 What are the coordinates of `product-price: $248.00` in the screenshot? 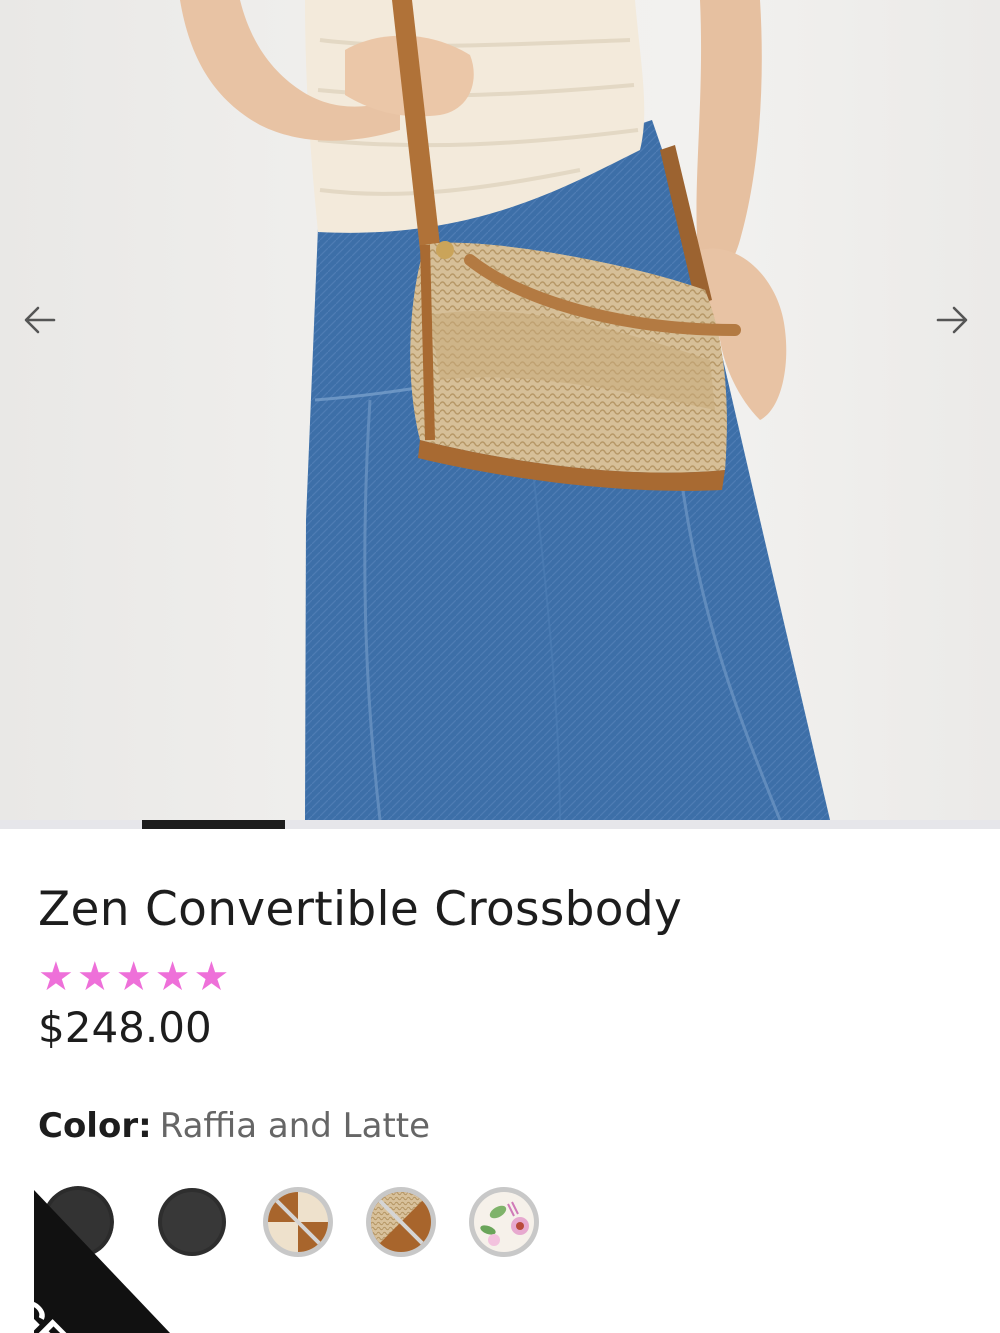 It's located at (125, 1027).